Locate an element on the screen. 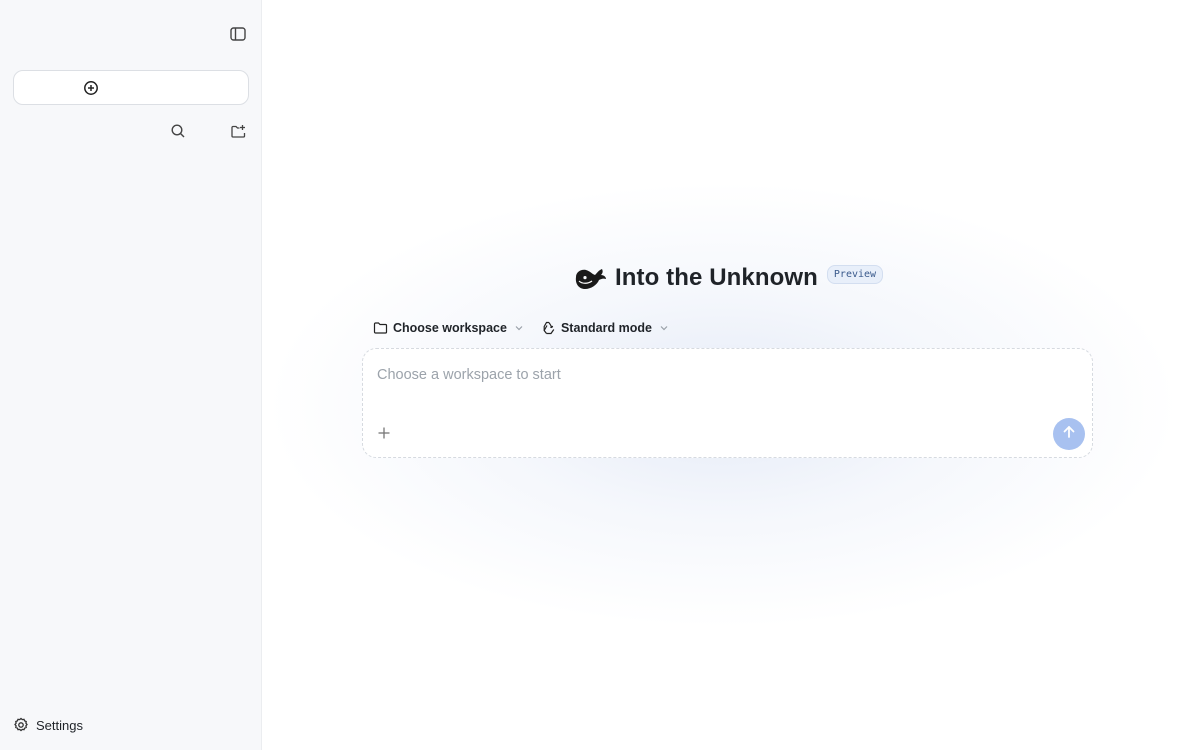 Image resolution: width=1200 pixels, height=750 pixels. composer-input is located at coordinates (697, 375).